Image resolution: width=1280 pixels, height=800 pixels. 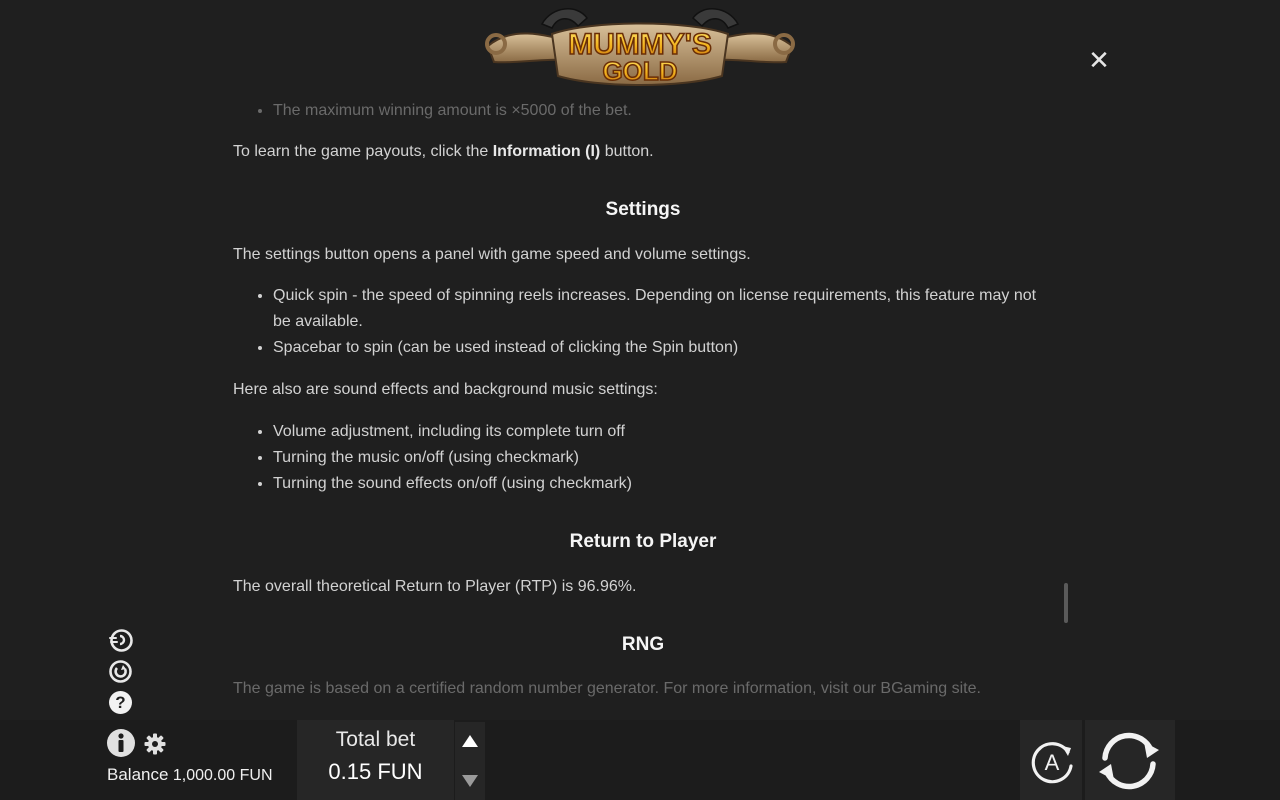 What do you see at coordinates (121, 743) in the screenshot?
I see `info-icon` at bounding box center [121, 743].